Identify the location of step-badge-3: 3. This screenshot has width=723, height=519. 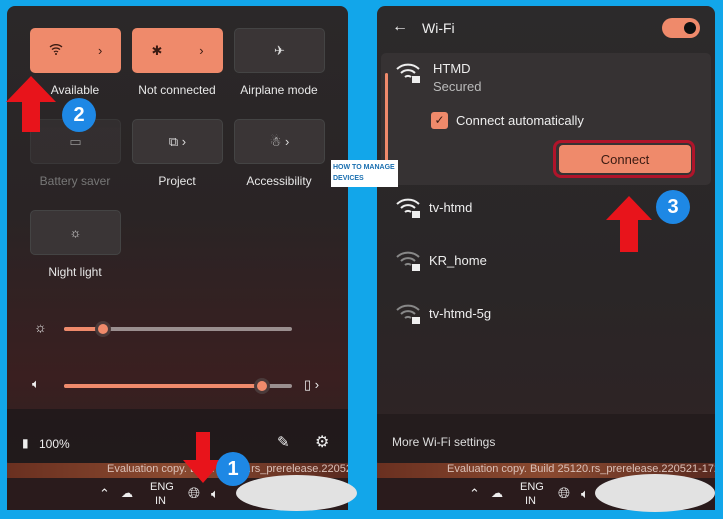
(673, 207).